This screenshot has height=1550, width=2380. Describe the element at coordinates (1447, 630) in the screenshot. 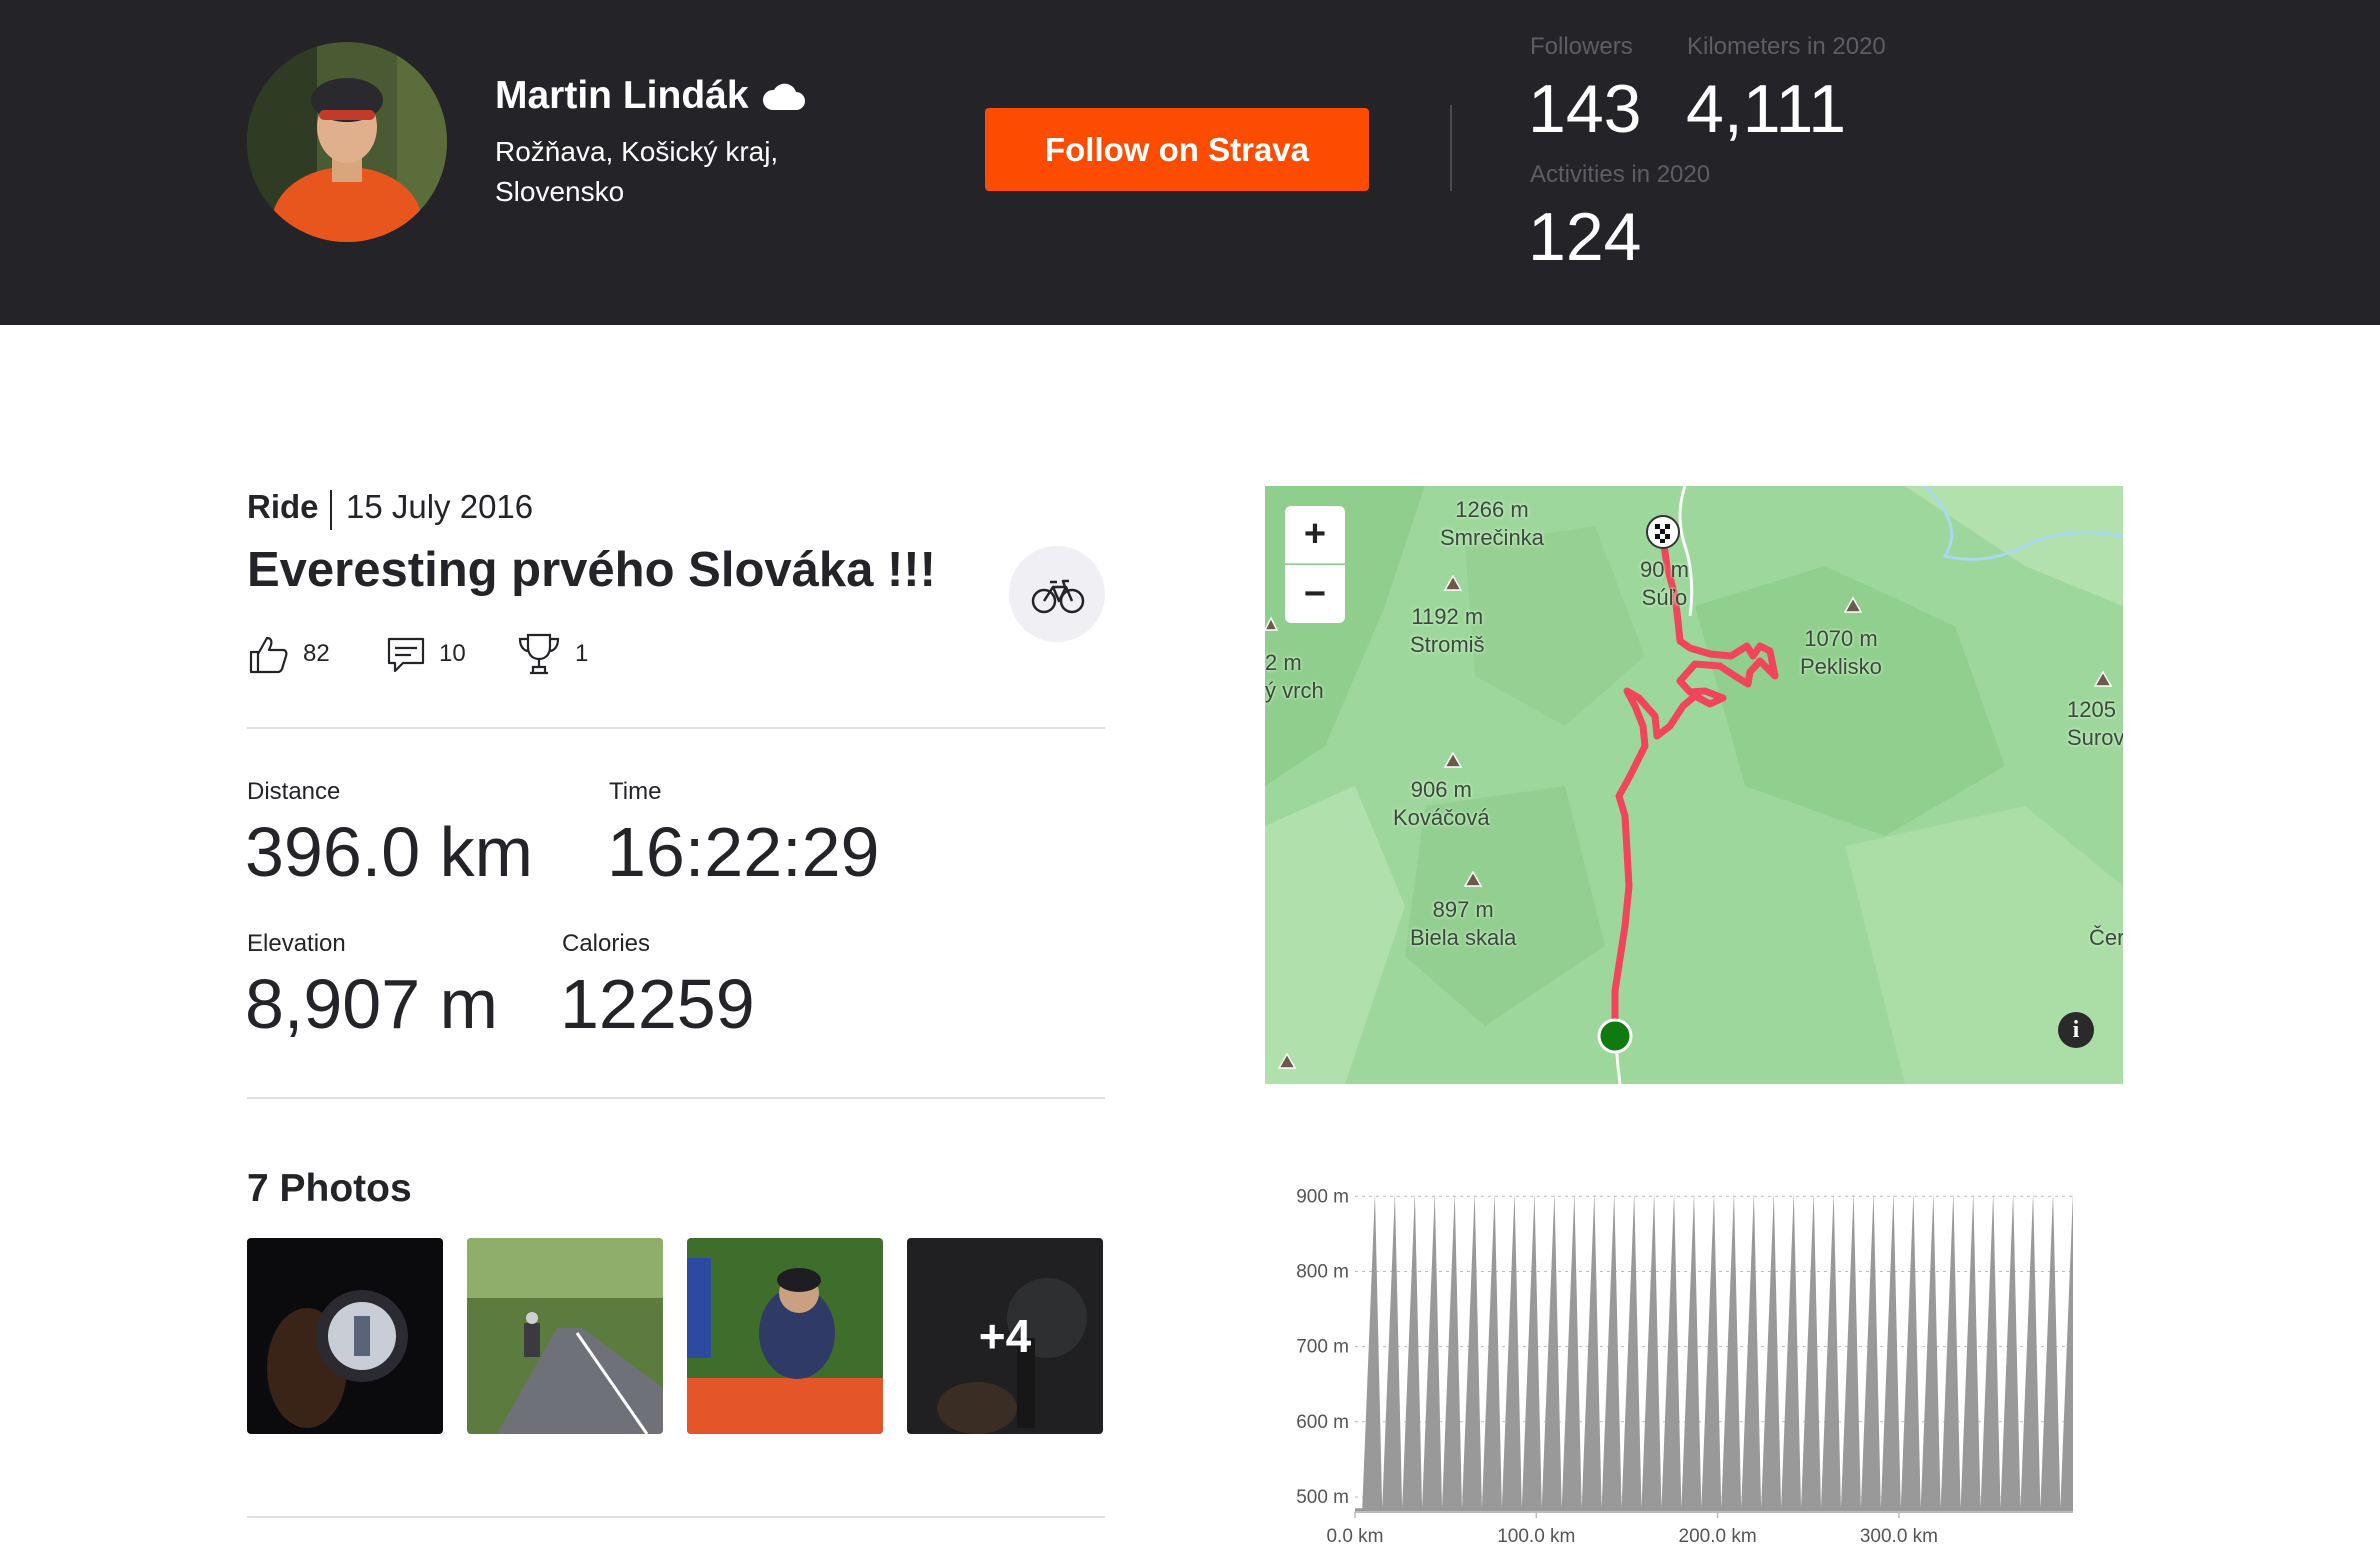

I see `peak-label: 1192 m Stromiš` at that location.